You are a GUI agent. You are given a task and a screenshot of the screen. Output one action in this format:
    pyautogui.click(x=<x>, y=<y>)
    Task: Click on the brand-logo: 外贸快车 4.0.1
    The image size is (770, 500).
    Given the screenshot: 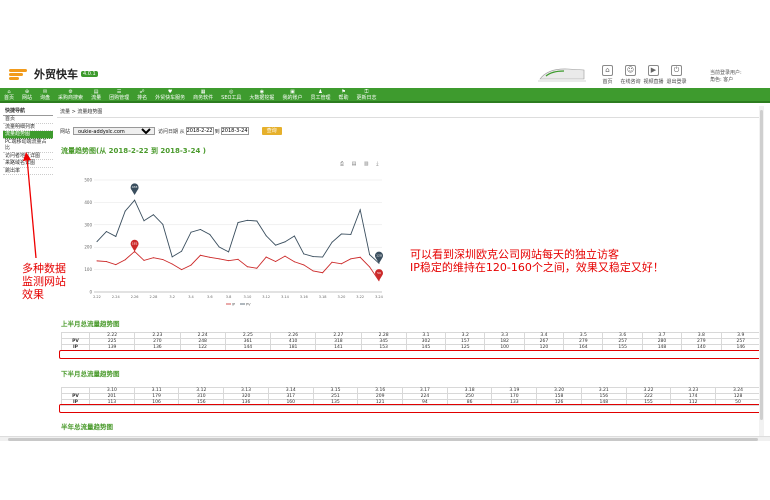 What is the action you would take?
    pyautogui.click(x=53, y=74)
    